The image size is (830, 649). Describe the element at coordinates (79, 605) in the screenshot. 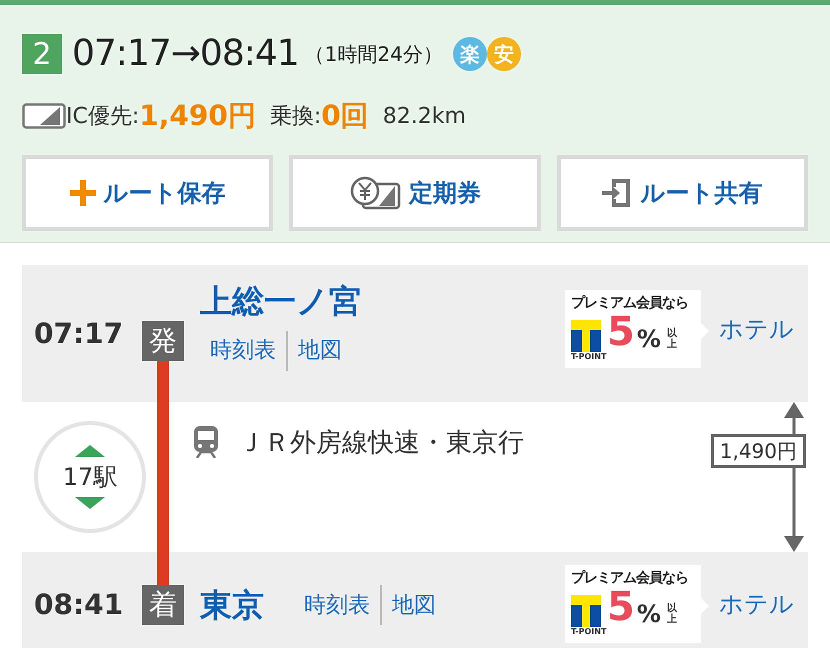

I see `stop-time: 08:41` at that location.